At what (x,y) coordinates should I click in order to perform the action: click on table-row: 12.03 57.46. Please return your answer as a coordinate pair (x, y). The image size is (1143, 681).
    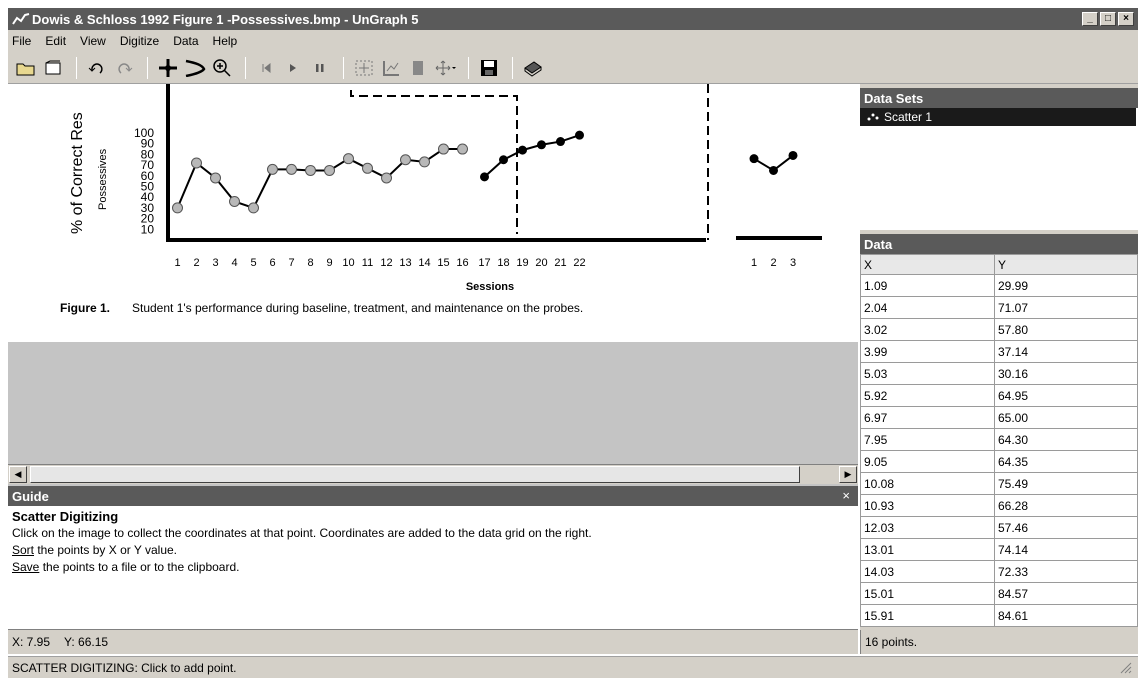
    Looking at the image, I should click on (999, 527).